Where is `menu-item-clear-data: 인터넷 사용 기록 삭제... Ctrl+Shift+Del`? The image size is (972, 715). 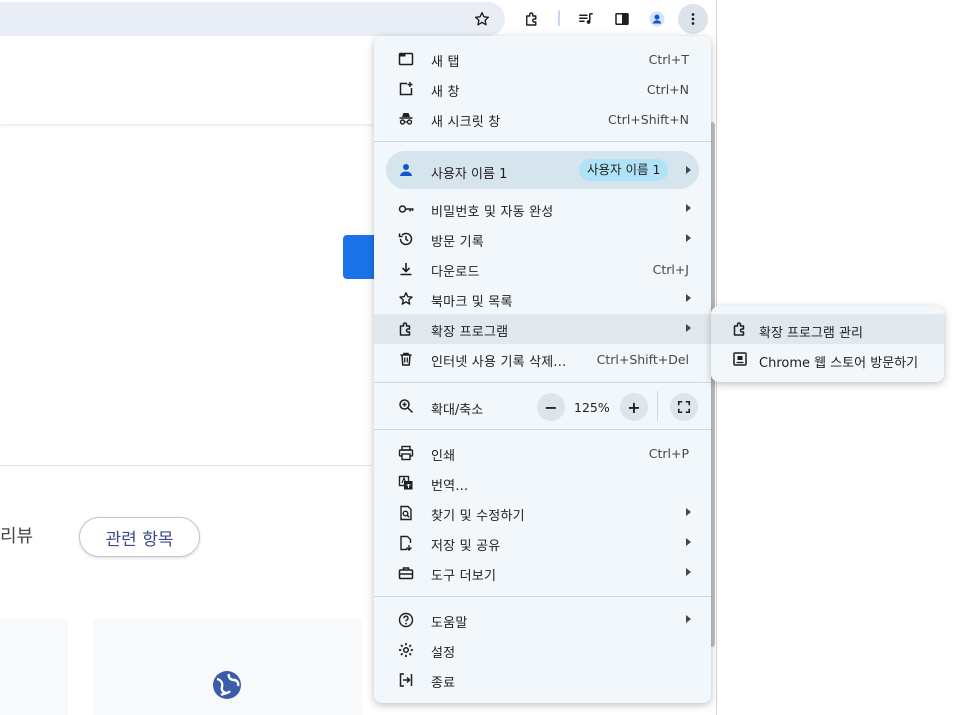
menu-item-clear-data: 인터넷 사용 기록 삭제... Ctrl+Shift+Del is located at coordinates (542, 359).